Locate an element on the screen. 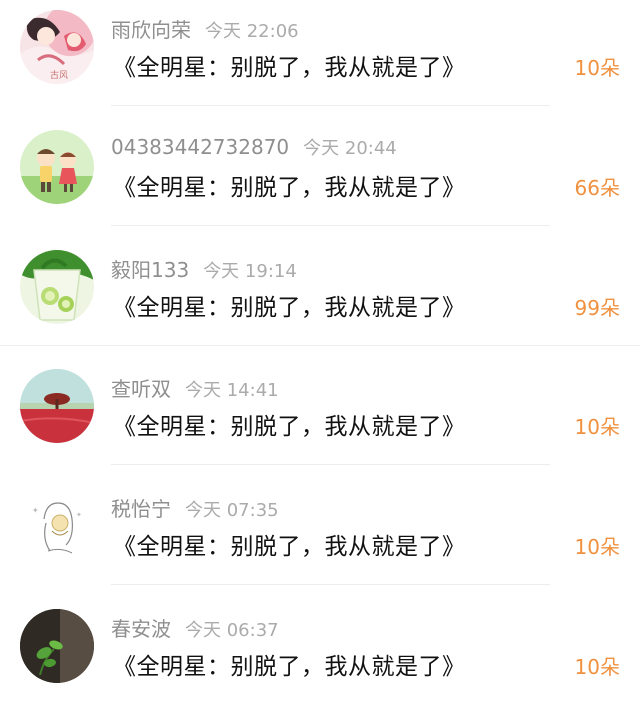 Image resolution: width=640 pixels, height=719 pixels. comment-meta: 雨欣向荣 今天 22:06 is located at coordinates (205, 28).